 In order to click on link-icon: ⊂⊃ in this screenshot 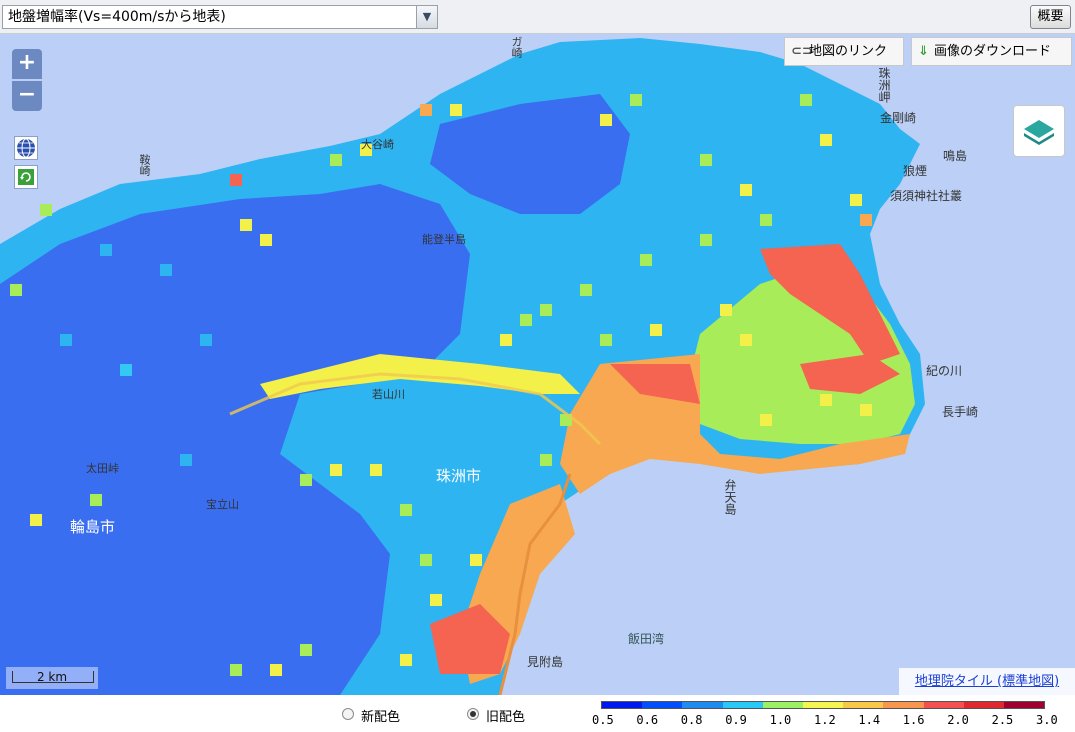, I will do `click(802, 51)`.